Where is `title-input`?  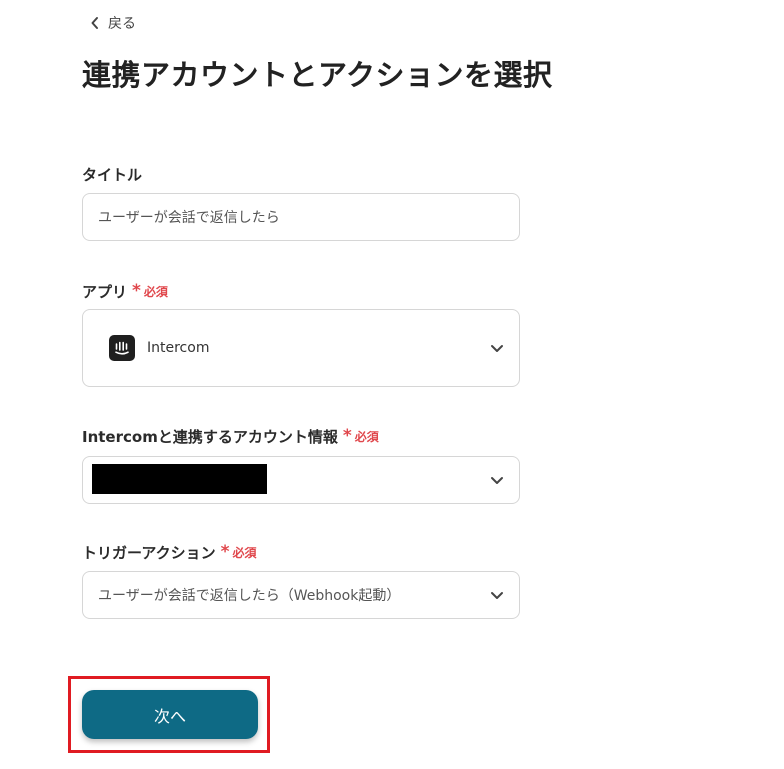
title-input is located at coordinates (301, 217).